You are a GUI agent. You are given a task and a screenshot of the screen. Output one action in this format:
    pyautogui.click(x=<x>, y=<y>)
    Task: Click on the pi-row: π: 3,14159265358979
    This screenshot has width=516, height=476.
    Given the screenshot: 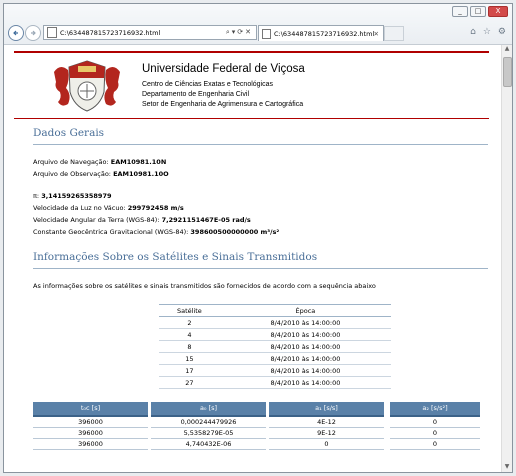 What is the action you would take?
    pyautogui.click(x=72, y=196)
    